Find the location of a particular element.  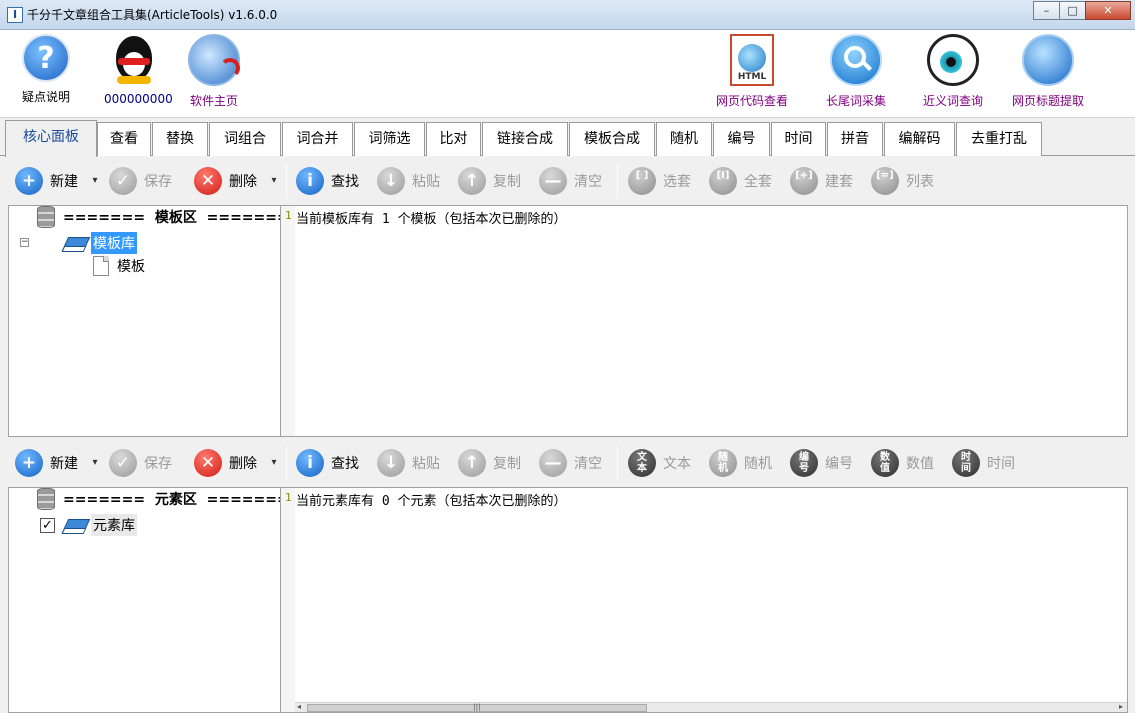

tab-dedupe-shuffle: 去重打乱 is located at coordinates (999, 139).